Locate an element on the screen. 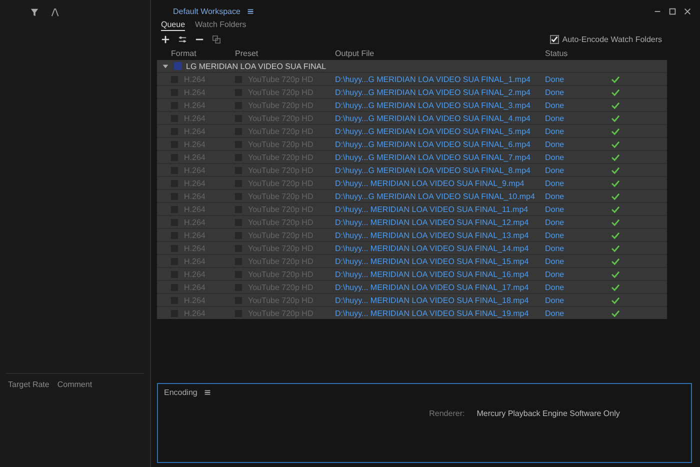  output-file-link: D:\huyy... MERIDIAN LOA VIDEO SUA FINAL_18.mp4 is located at coordinates (437, 300).